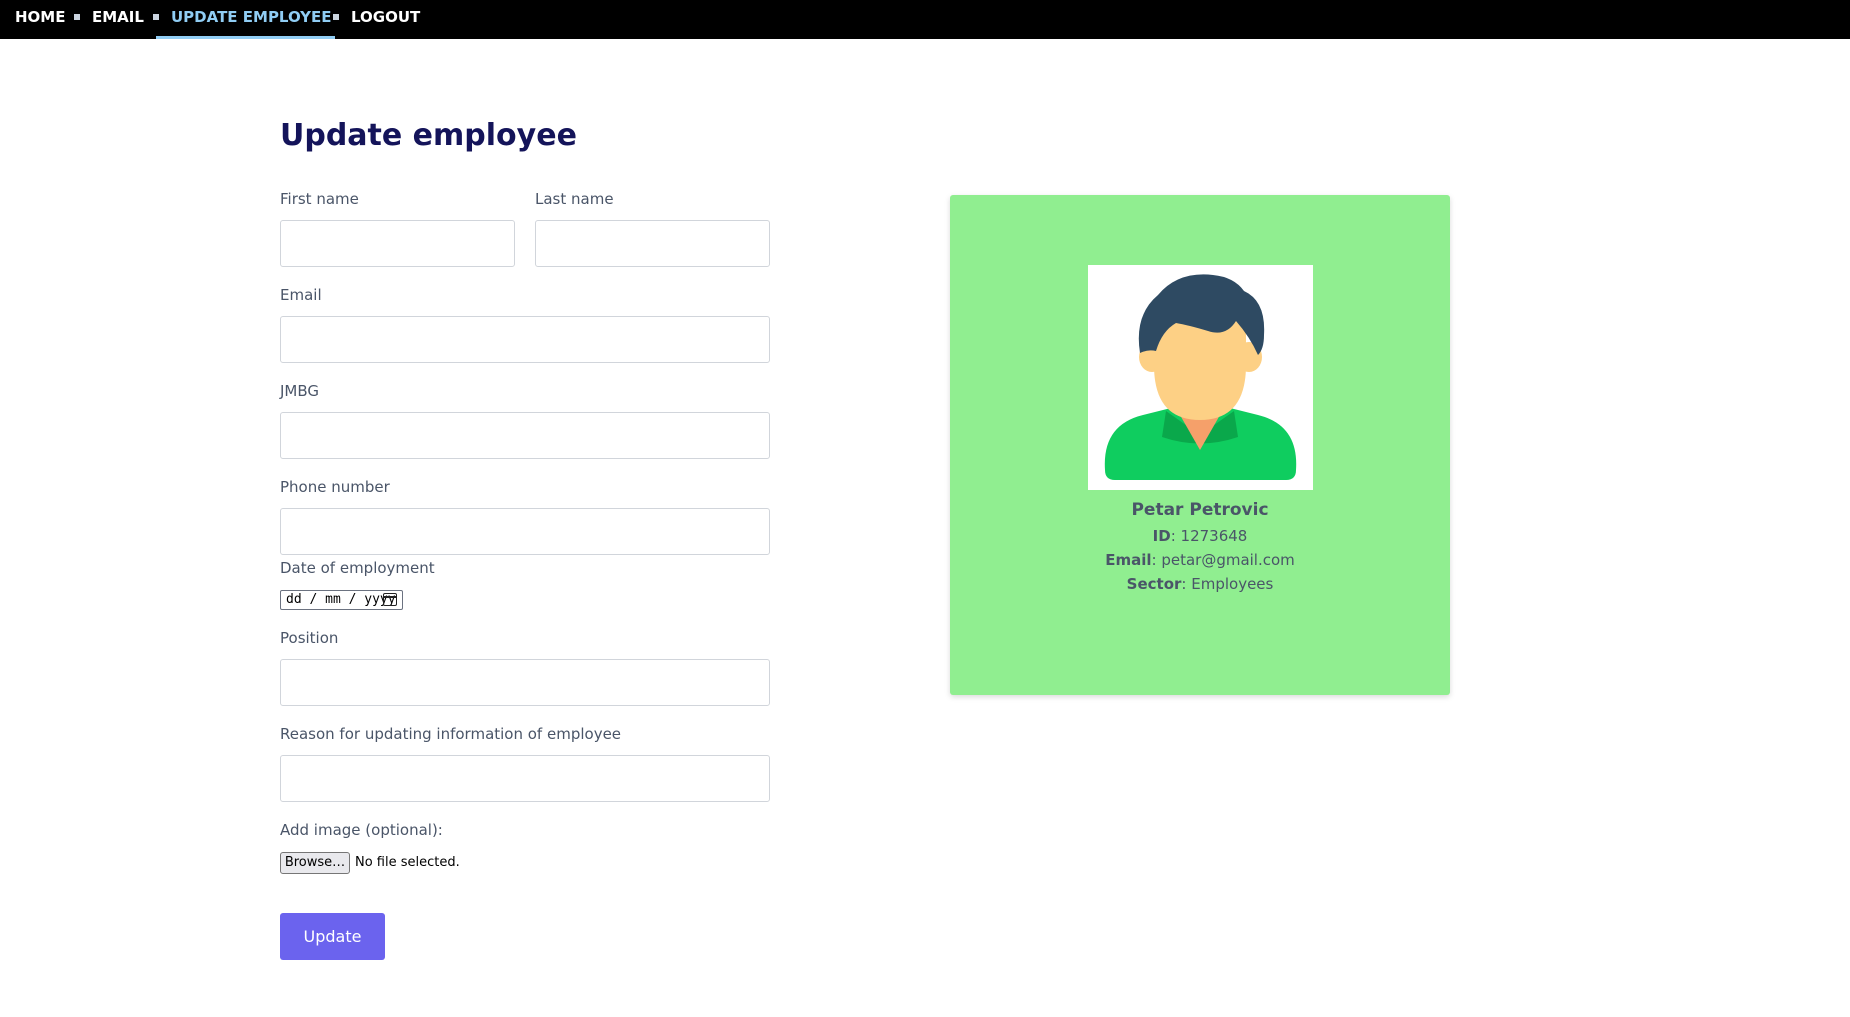 The height and width of the screenshot is (1017, 1850). I want to click on avatar, so click(1200, 377).